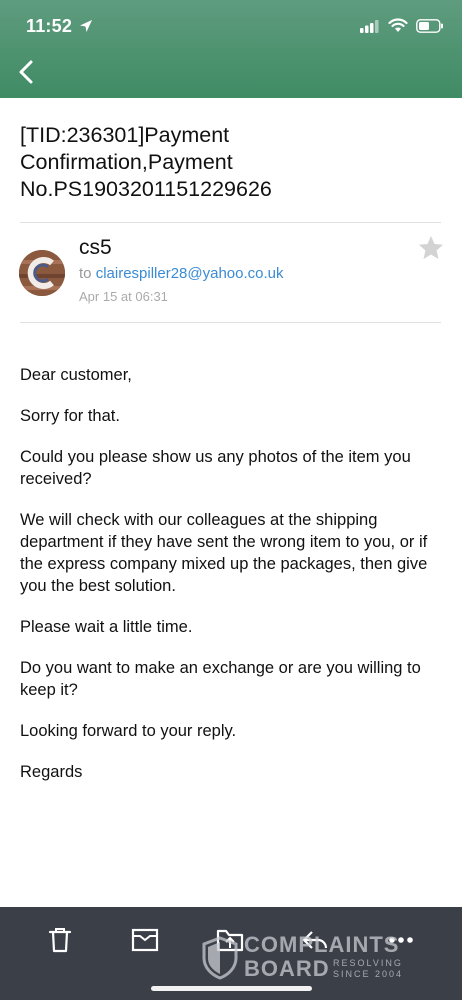 The width and height of the screenshot is (462, 1000). I want to click on body-paragraph: Dear customer,, so click(76, 375).